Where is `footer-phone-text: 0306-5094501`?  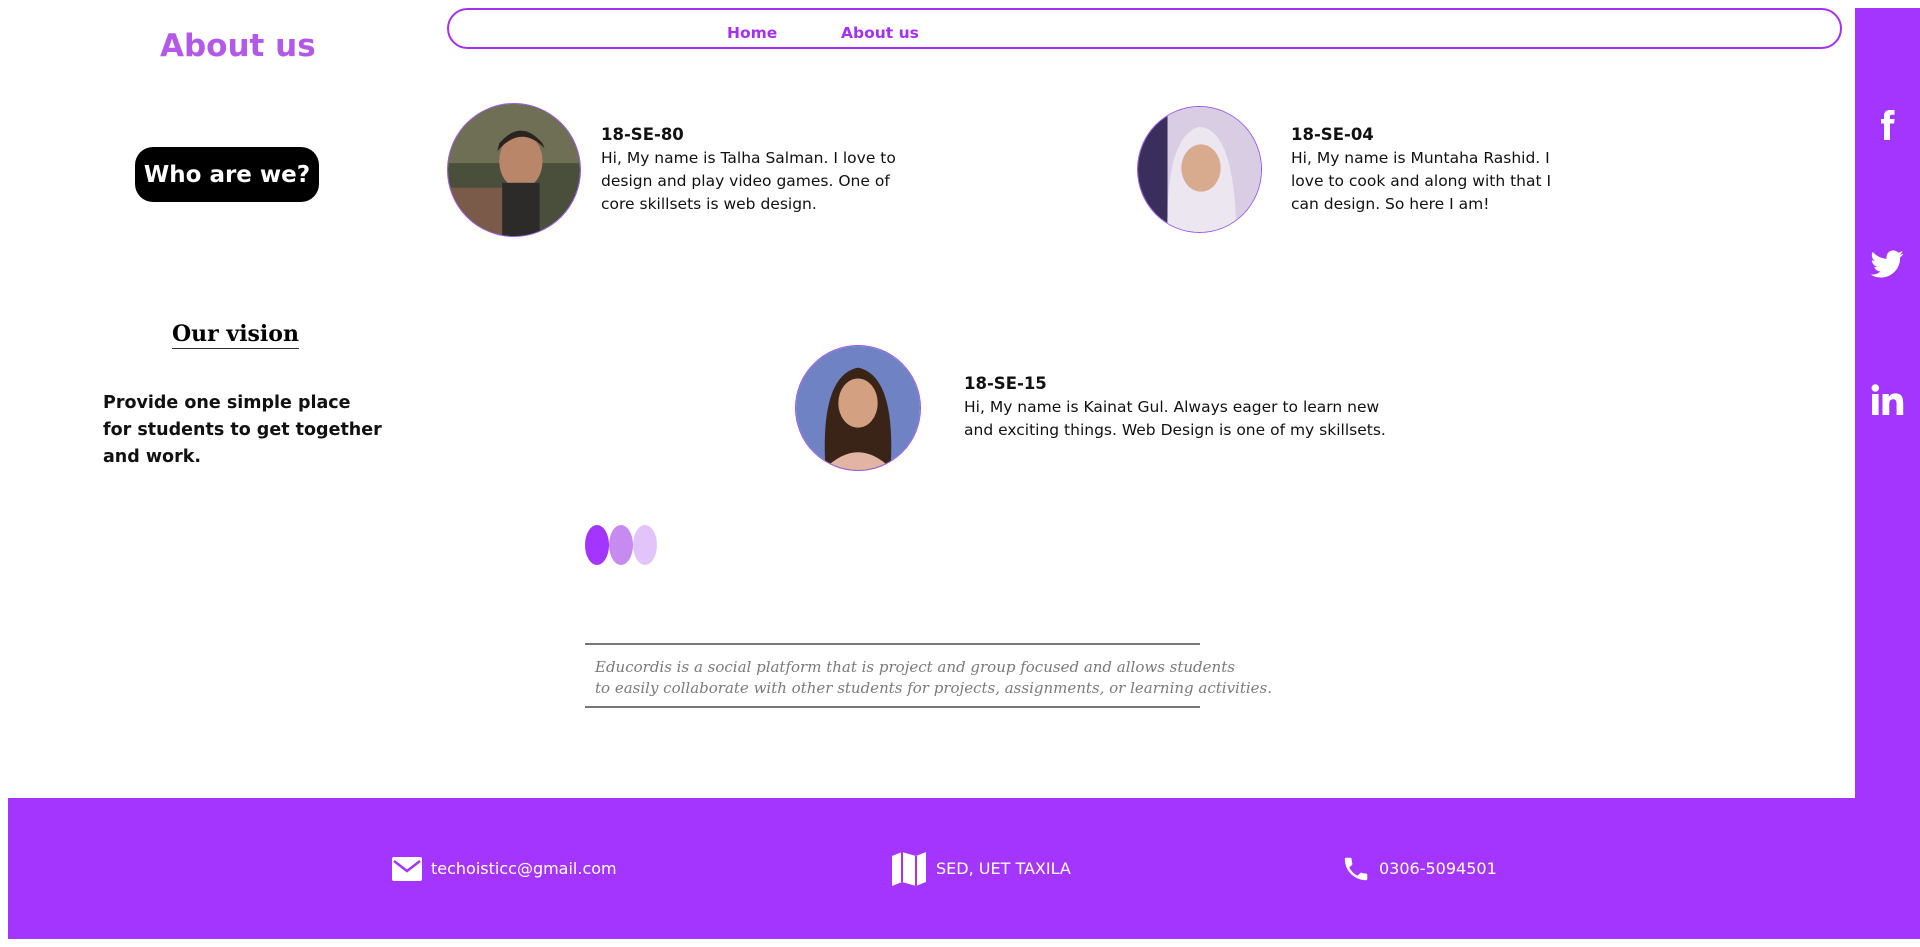 footer-phone-text: 0306-5094501 is located at coordinates (1438, 868).